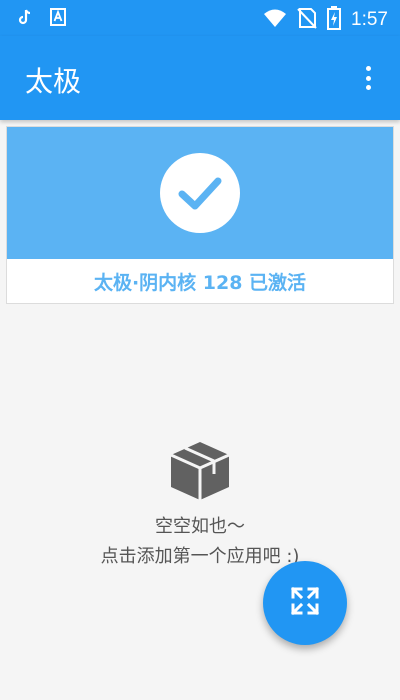 The image size is (400, 700). Describe the element at coordinates (369, 19) in the screenshot. I see `clock-time: 1:57` at that location.